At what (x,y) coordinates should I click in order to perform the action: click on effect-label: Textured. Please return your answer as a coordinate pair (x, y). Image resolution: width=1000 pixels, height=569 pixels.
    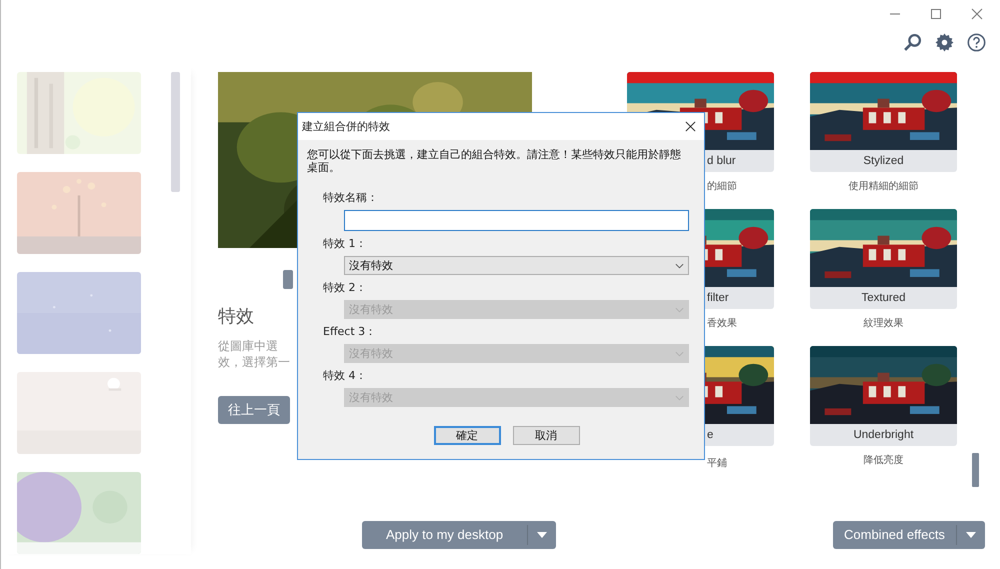
    Looking at the image, I should click on (883, 298).